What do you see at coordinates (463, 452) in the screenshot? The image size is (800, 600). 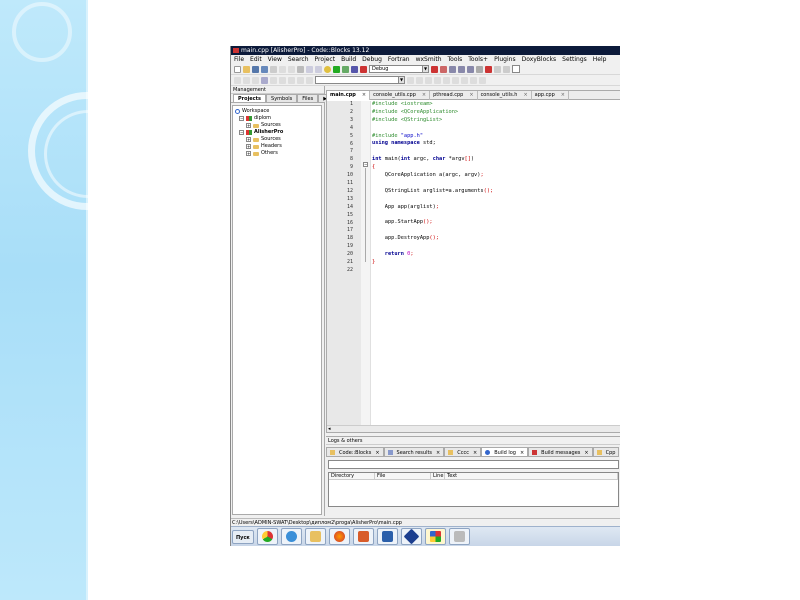 I see `log-tab: Cccc ×` at bounding box center [463, 452].